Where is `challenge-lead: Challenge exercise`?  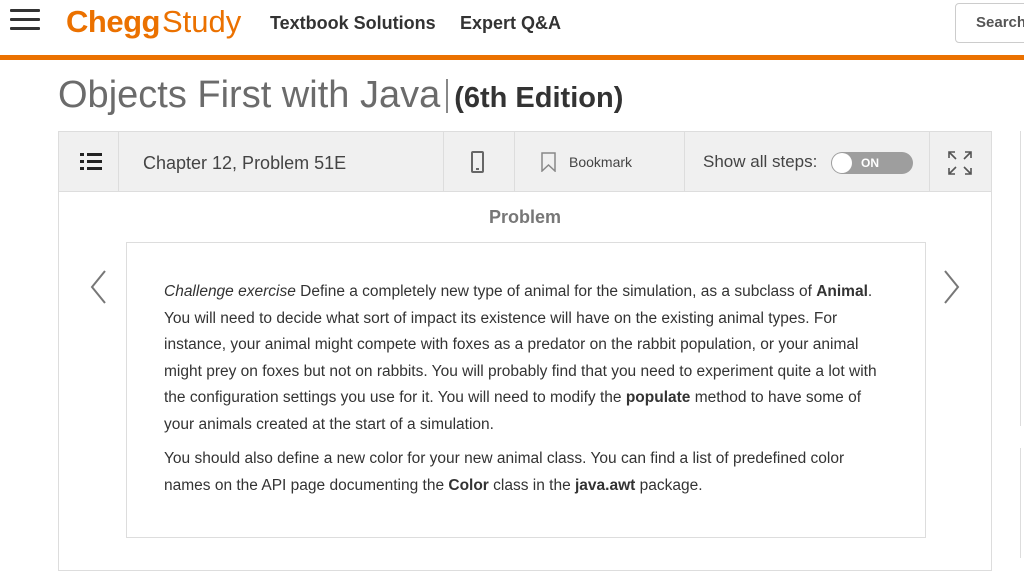 challenge-lead: Challenge exercise is located at coordinates (230, 291).